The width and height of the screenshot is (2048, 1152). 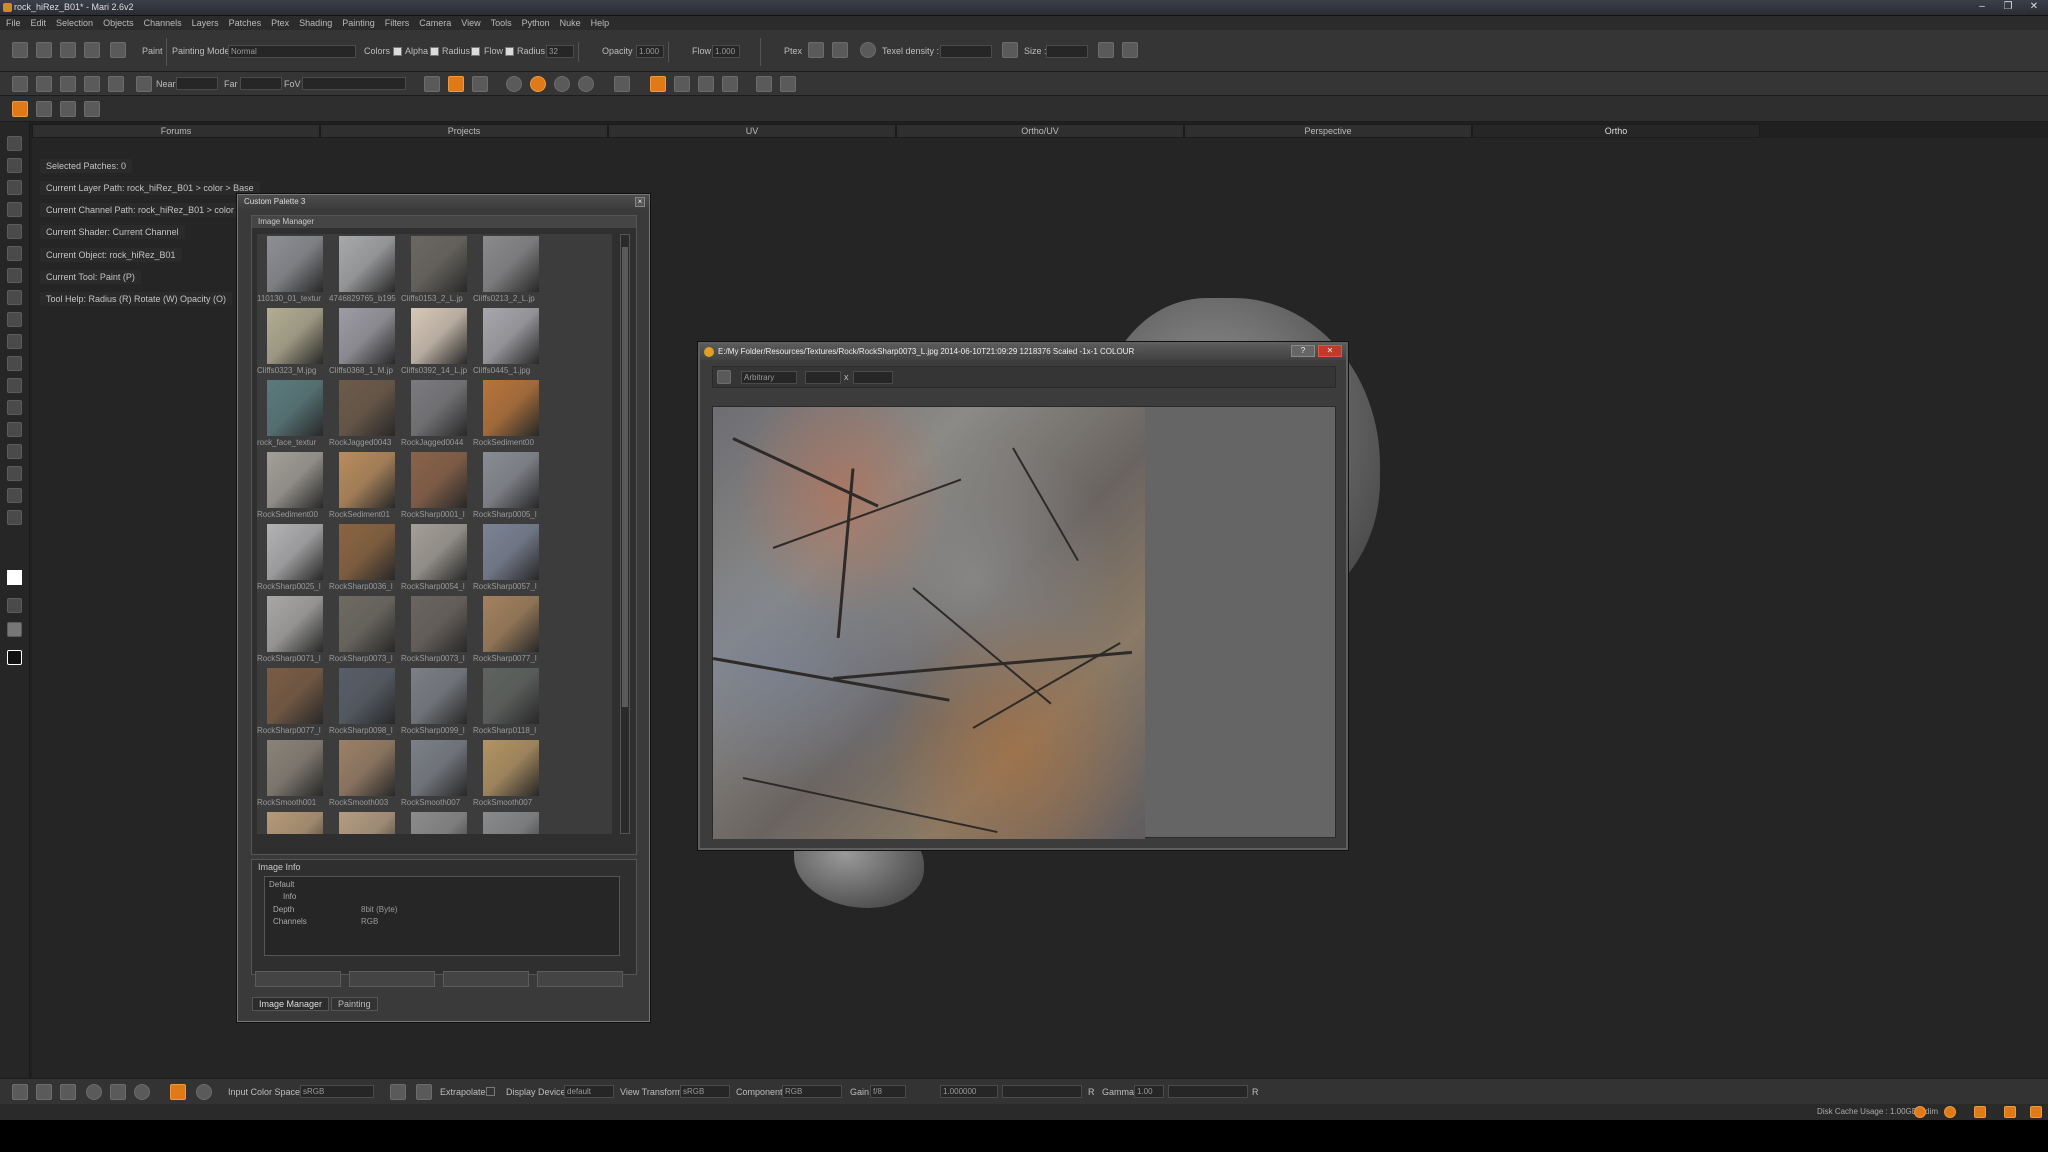 I want to click on default-colors-icon, so click(x=14, y=657).